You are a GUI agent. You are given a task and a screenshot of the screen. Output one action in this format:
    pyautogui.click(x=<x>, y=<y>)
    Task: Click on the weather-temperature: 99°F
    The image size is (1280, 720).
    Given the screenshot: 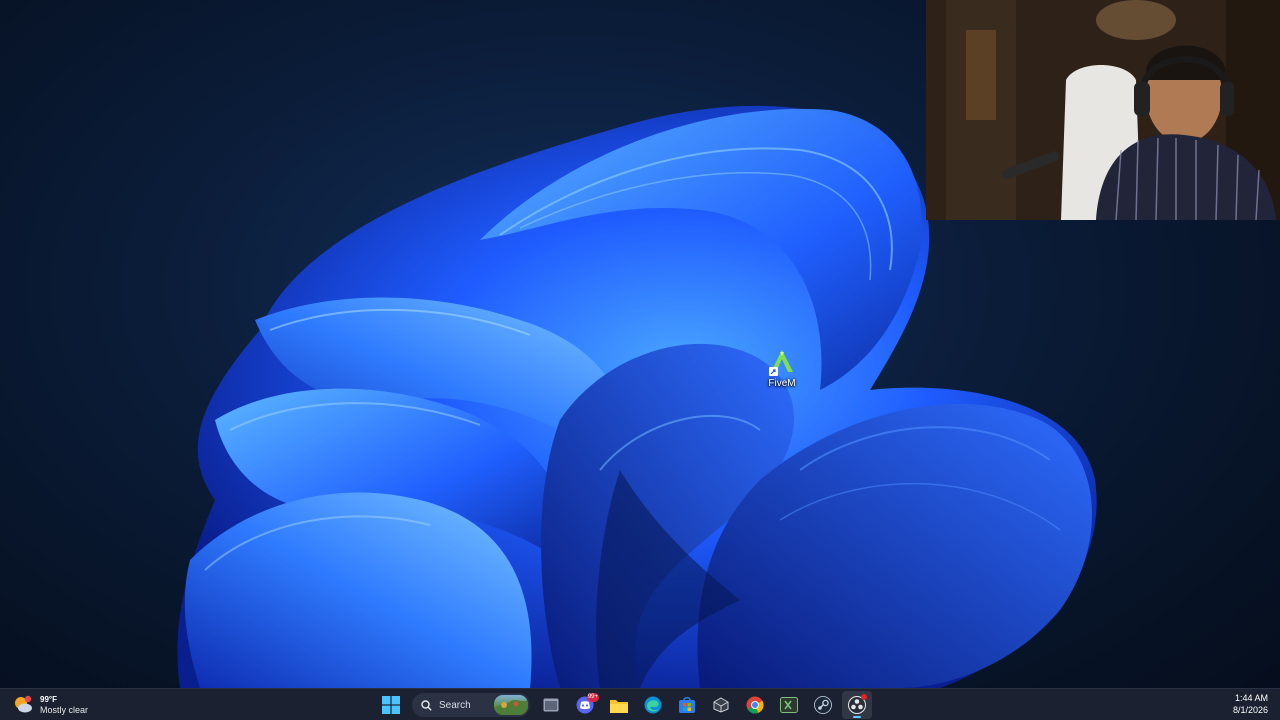 What is the action you would take?
    pyautogui.click(x=48, y=699)
    